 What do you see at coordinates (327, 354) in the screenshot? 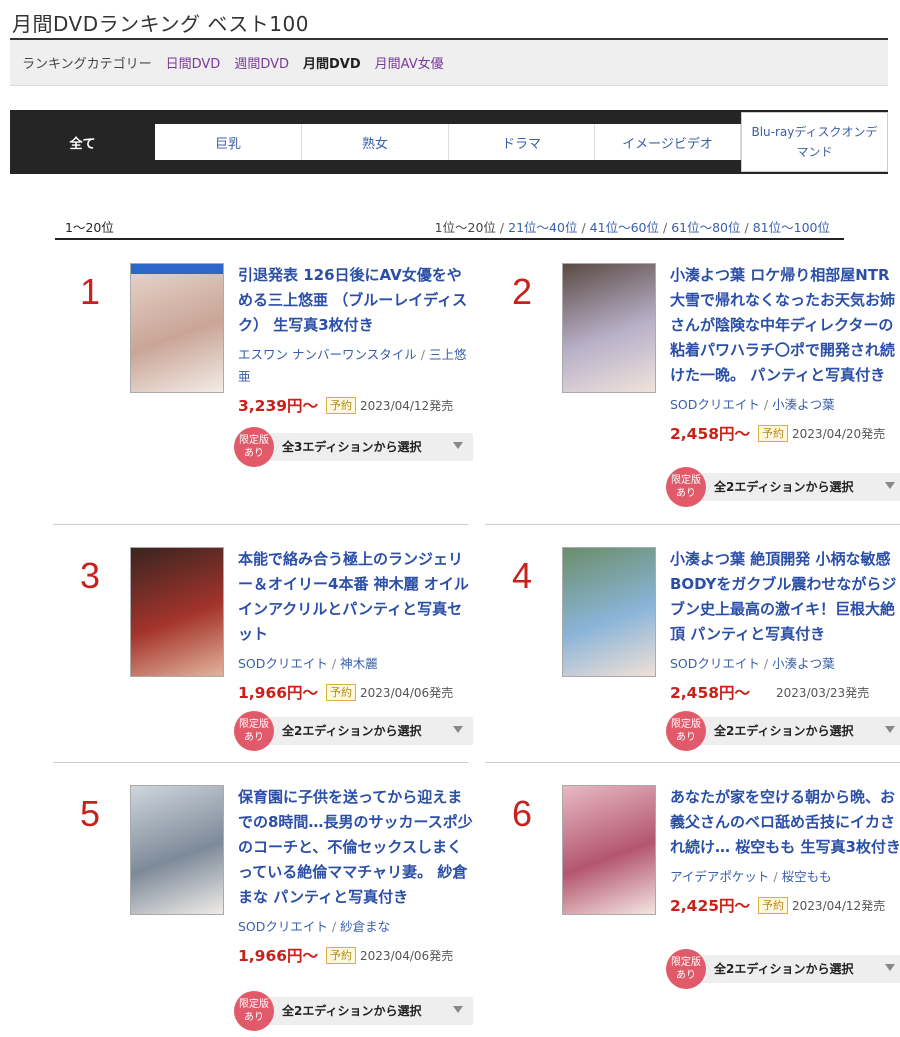
I see `maker-link: エスワン ナンバーワンスタイル` at bounding box center [327, 354].